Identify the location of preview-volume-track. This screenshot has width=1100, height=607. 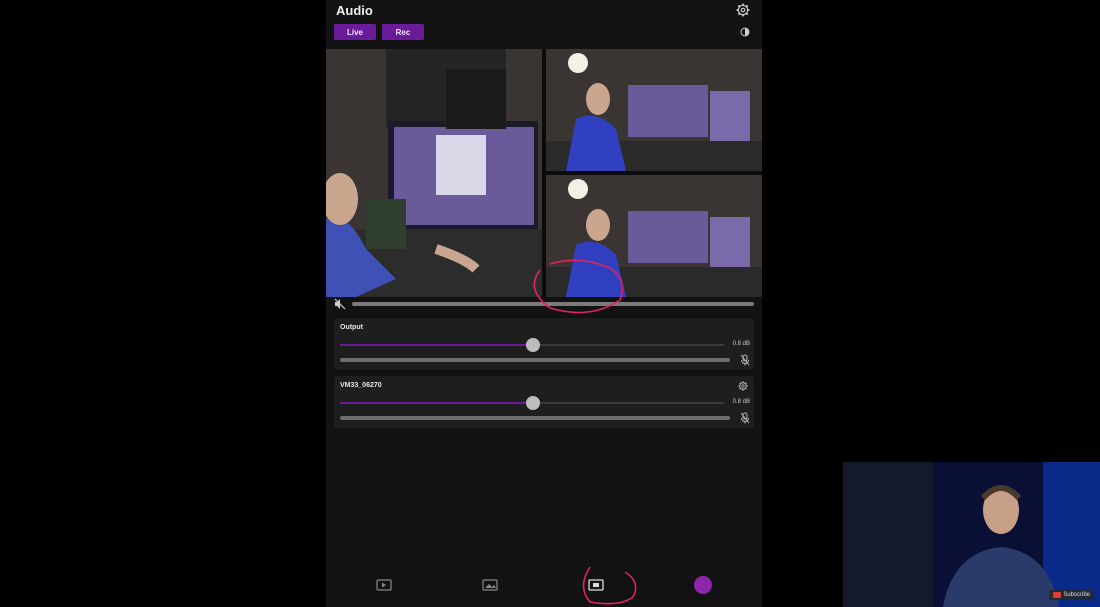
(553, 304).